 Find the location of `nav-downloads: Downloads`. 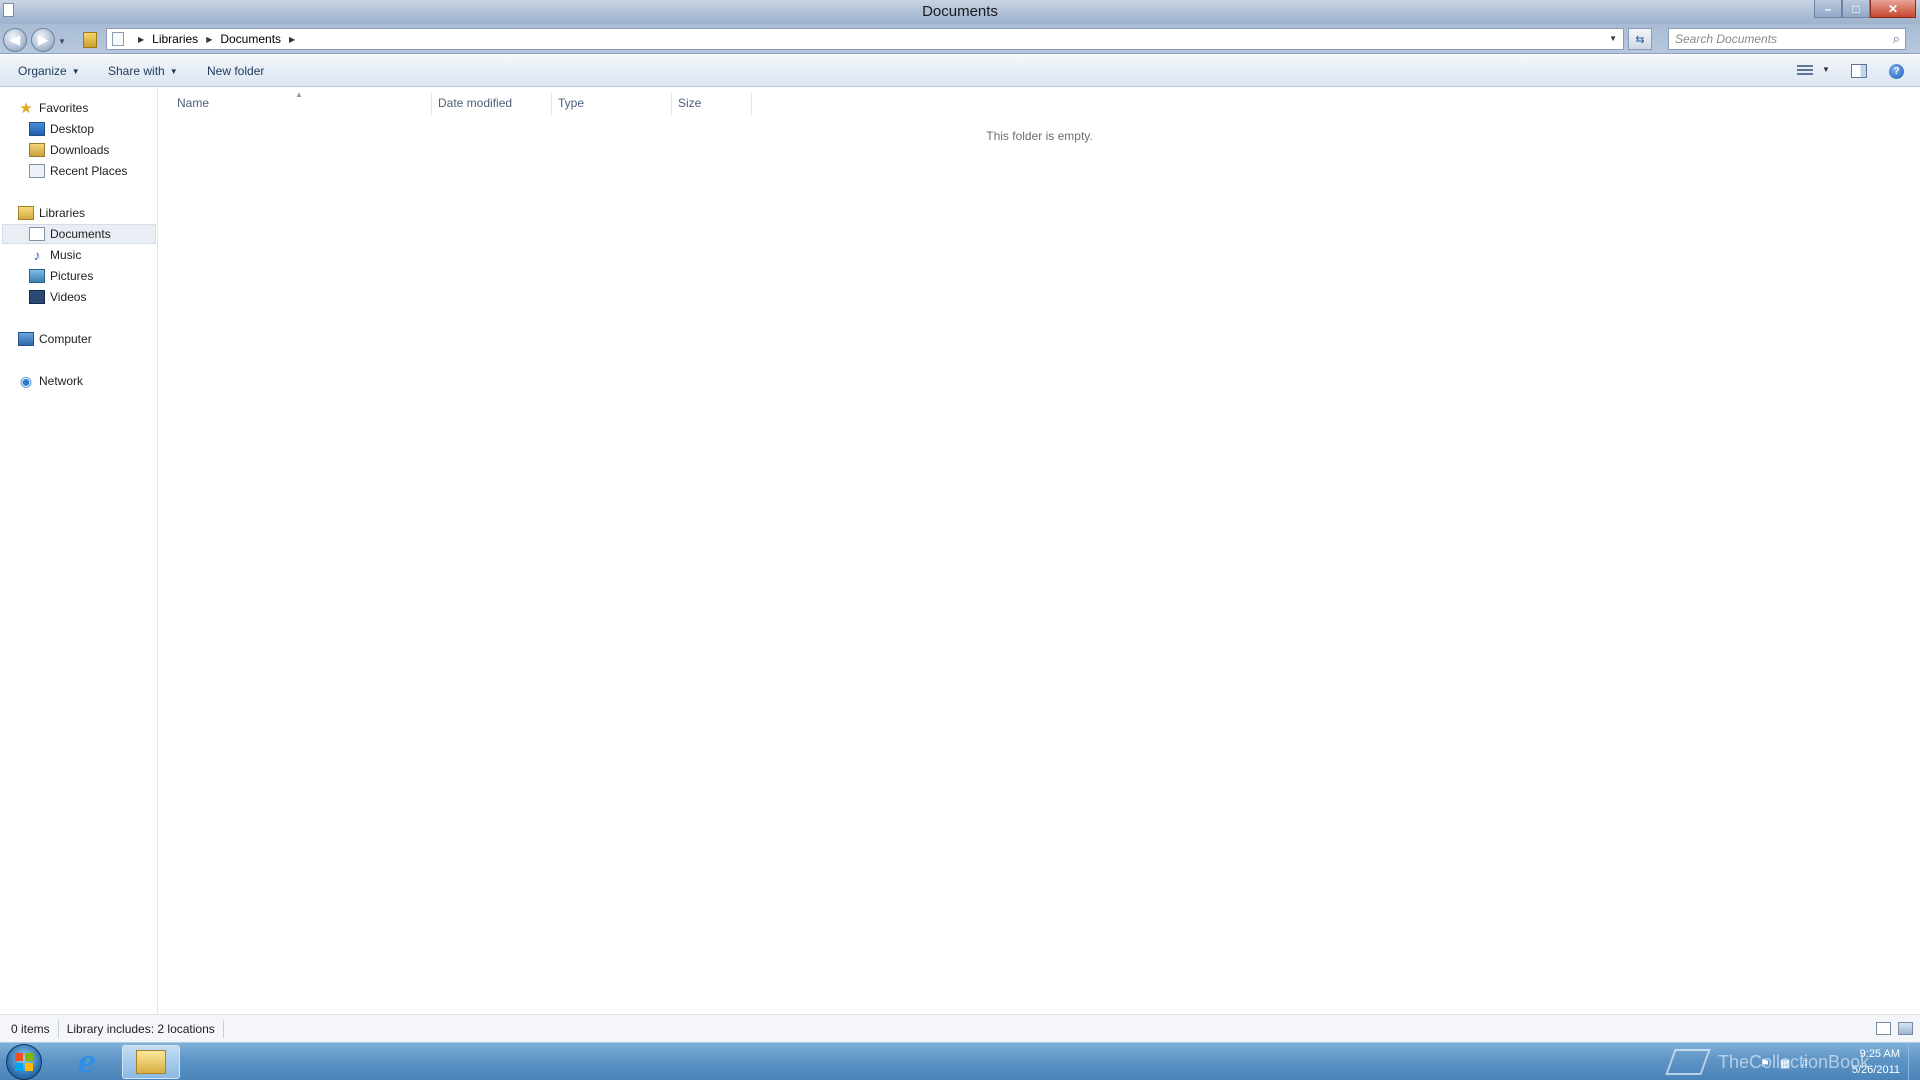

nav-downloads: Downloads is located at coordinates (69, 150).